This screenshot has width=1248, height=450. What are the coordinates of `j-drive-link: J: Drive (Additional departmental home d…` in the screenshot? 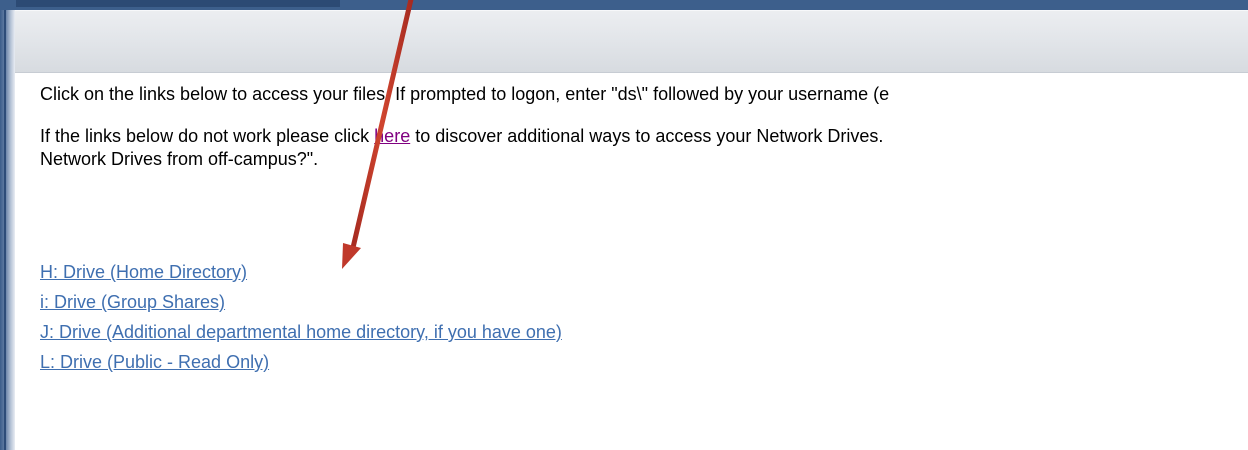 It's located at (301, 332).